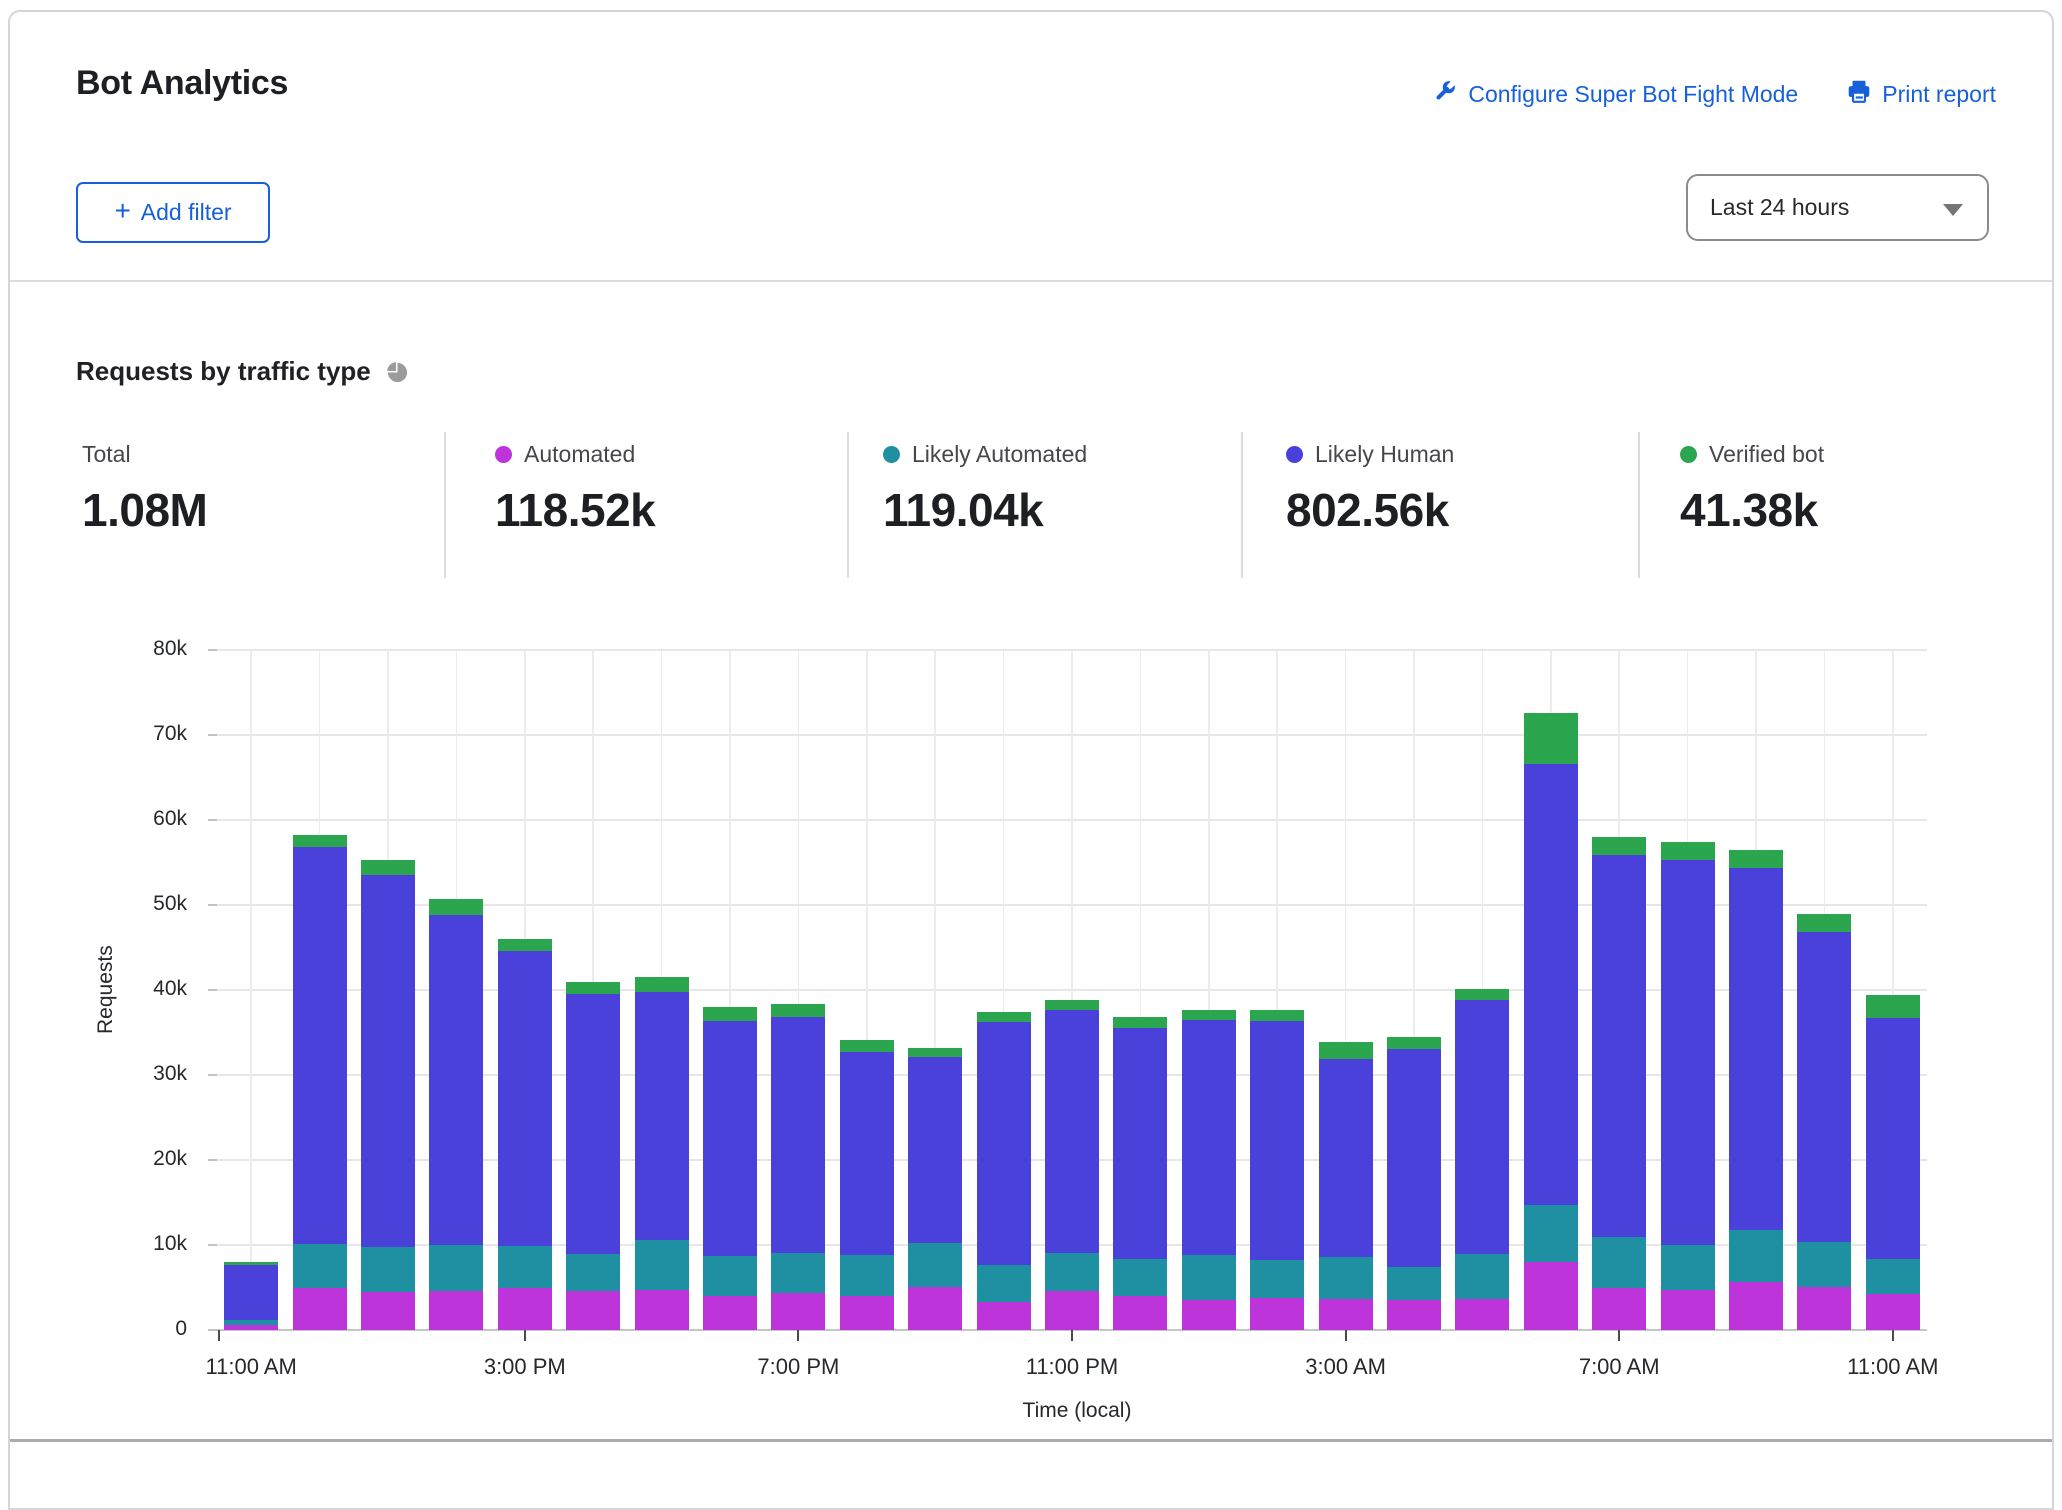 The height and width of the screenshot is (1510, 2062). I want to click on time-range-value: Last 24 hours, so click(1780, 207).